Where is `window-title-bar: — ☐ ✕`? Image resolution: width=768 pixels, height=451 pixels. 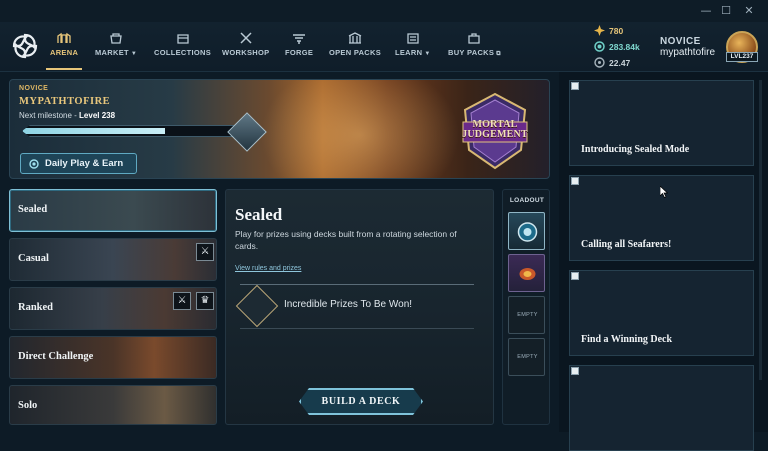
window-title-bar: — ☐ ✕ is located at coordinates (384, 11).